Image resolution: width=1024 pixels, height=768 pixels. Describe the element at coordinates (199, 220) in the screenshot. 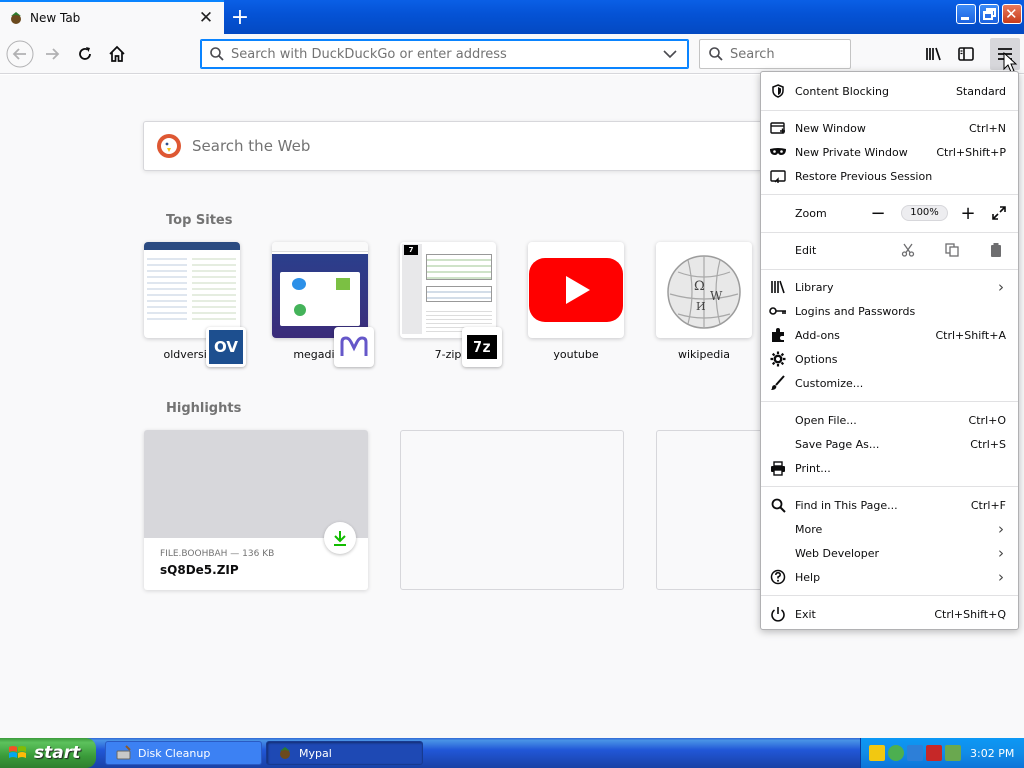

I see `top-sites-heading: Top Sites` at that location.